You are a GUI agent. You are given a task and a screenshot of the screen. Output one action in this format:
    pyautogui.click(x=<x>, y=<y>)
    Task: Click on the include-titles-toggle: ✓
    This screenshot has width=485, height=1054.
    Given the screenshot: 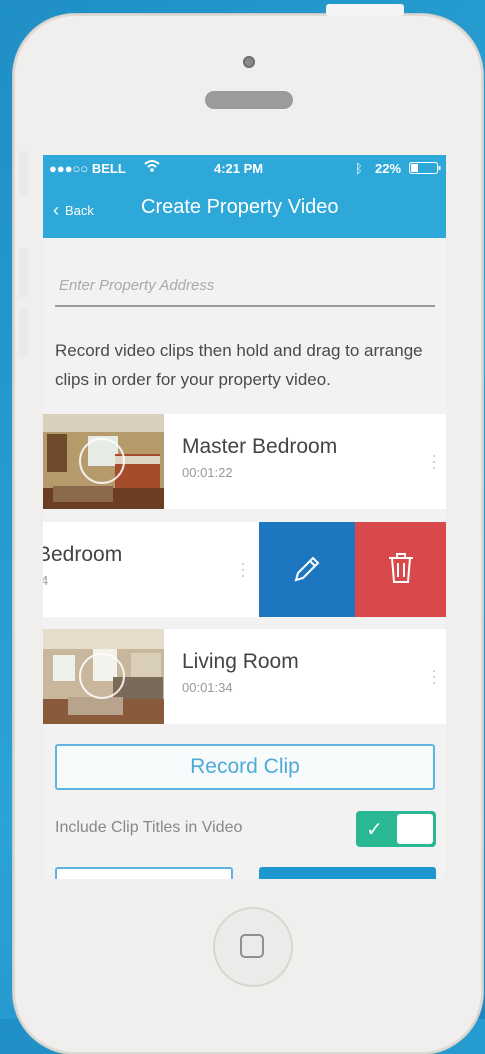 What is the action you would take?
    pyautogui.click(x=396, y=829)
    